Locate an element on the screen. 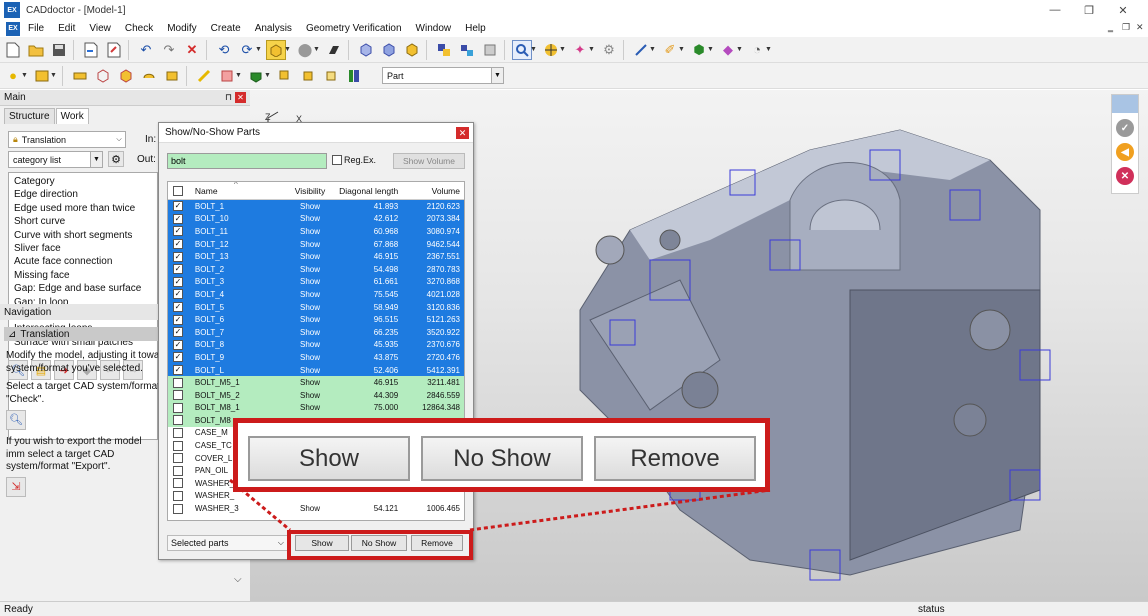 This screenshot has width=1148, height=616. zoomed-buttons-callout: Show No Show Remove is located at coordinates (501, 455).